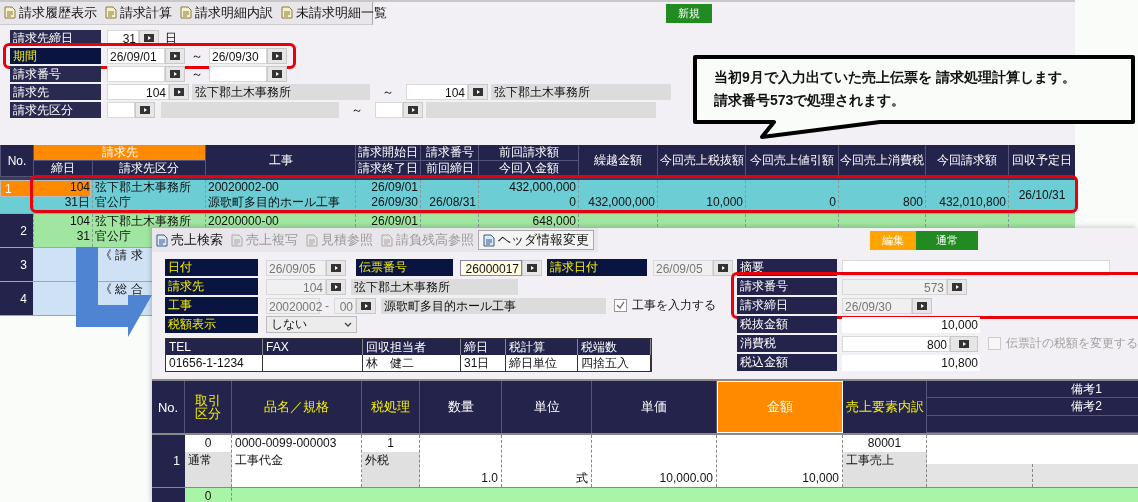 The width and height of the screenshot is (1138, 502). I want to click on column-header: 今回売上税抜額, so click(701, 161).